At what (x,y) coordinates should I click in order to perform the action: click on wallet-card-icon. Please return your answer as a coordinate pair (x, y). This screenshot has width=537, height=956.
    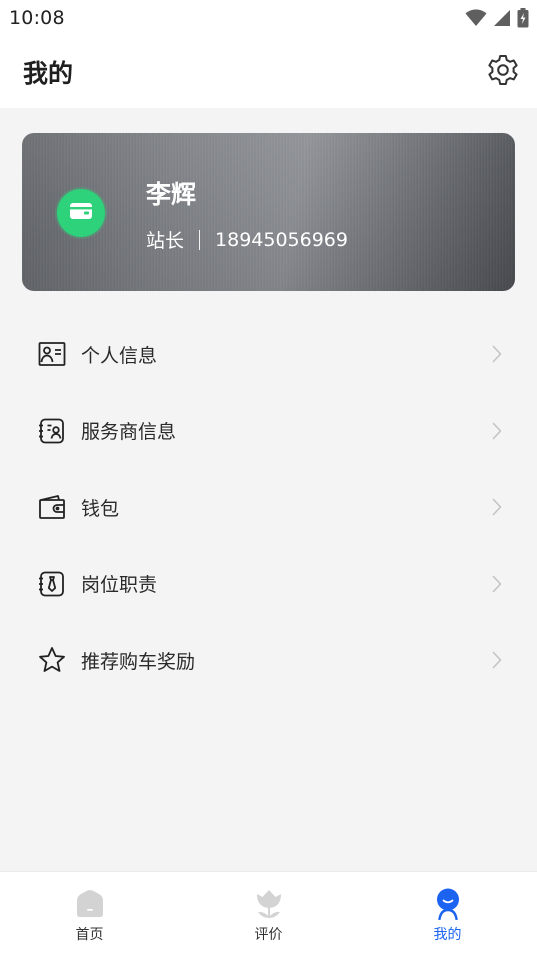
    Looking at the image, I should click on (81, 213).